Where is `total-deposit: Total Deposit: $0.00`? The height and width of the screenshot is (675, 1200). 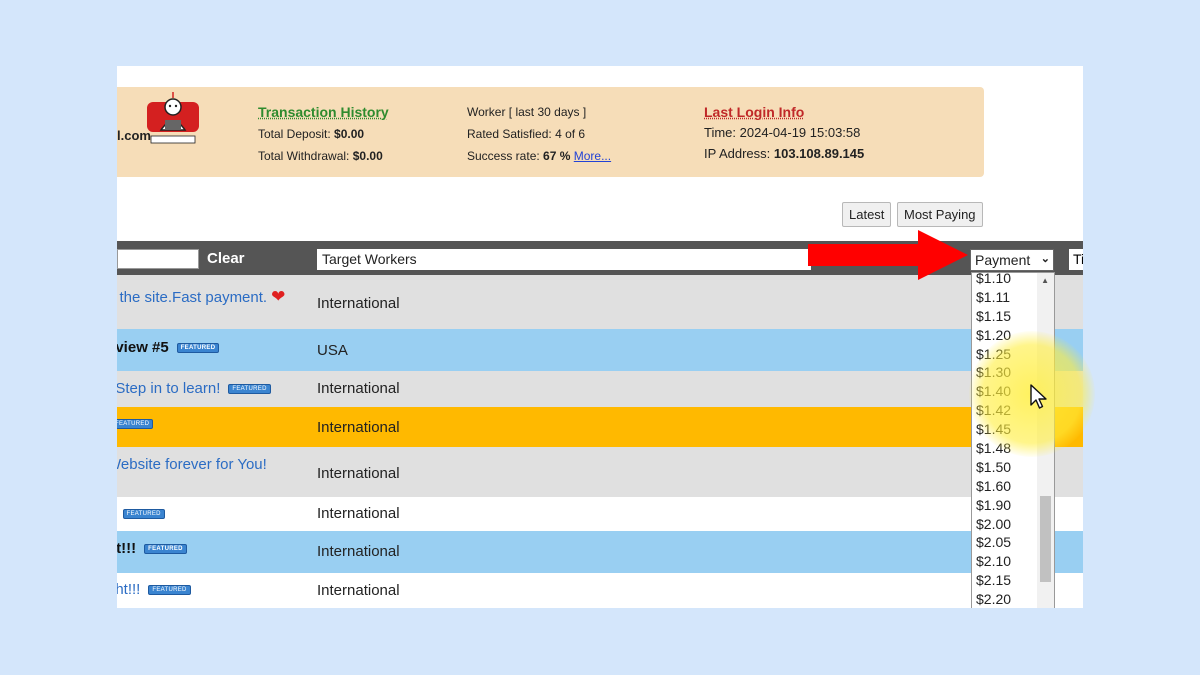
total-deposit: Total Deposit: $0.00 is located at coordinates (311, 134).